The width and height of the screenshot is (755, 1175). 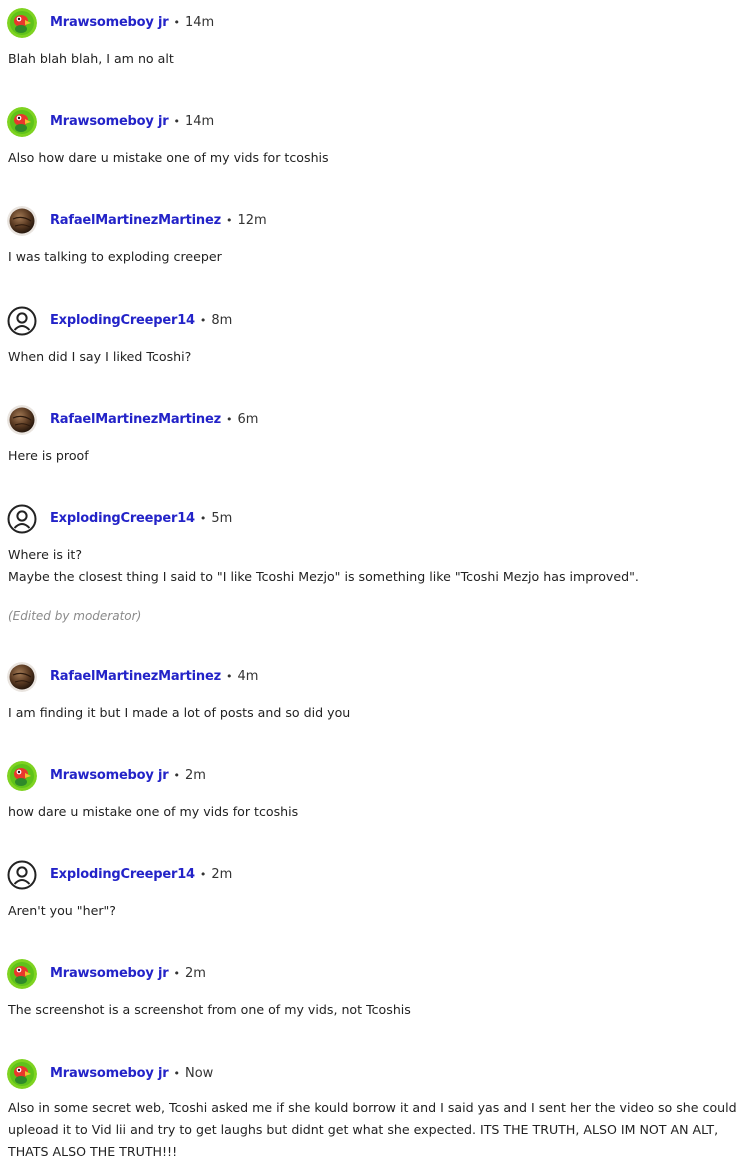 I want to click on edited-note: (Edited by moderator), so click(x=75, y=616).